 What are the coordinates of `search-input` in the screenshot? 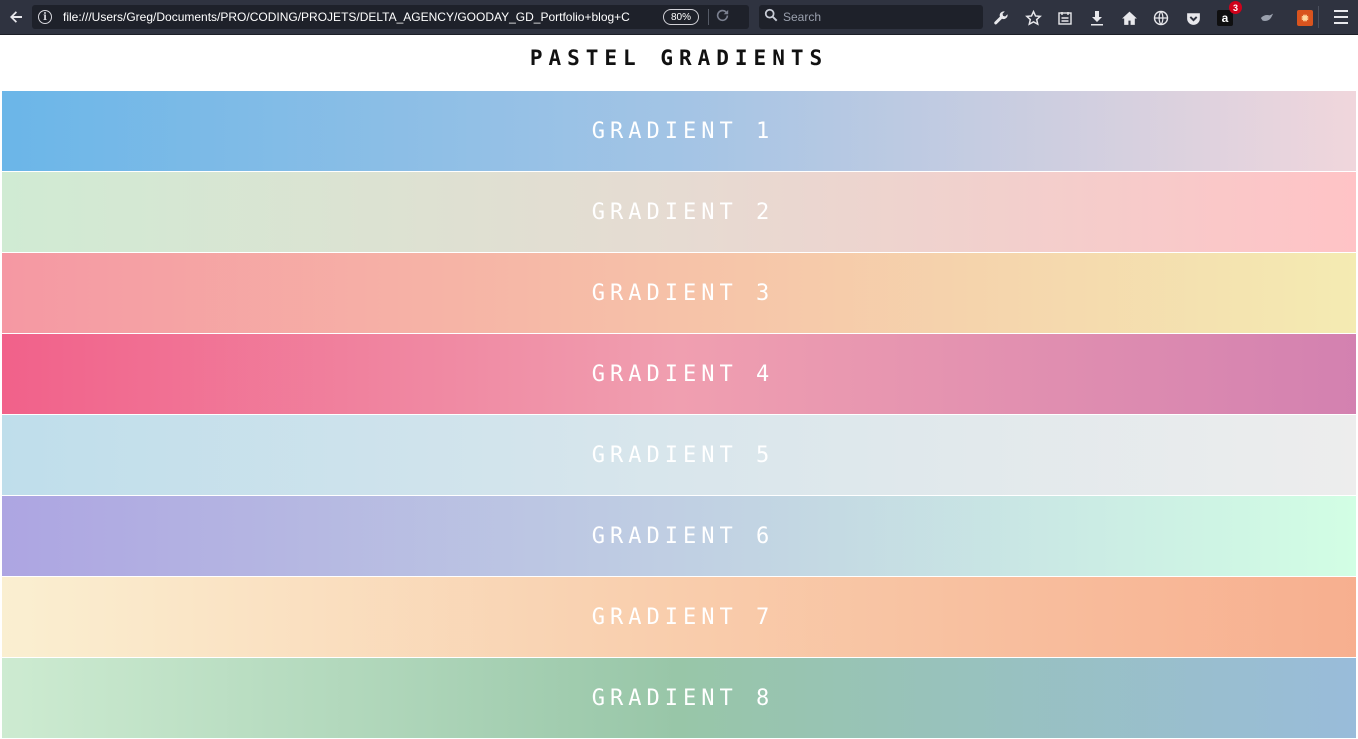 It's located at (873, 17).